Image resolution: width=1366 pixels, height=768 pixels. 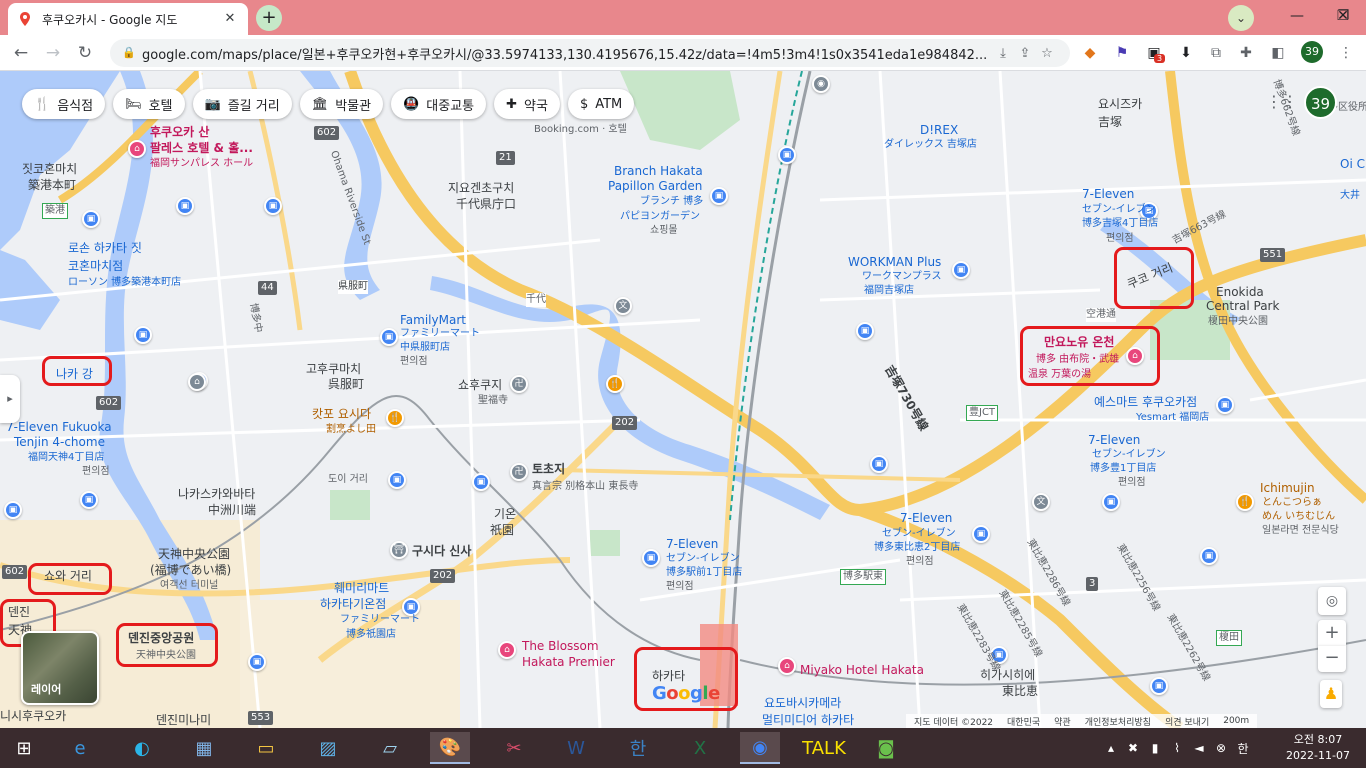 I want to click on chip-attractions: 📷 즐길 거리, so click(x=242, y=104).